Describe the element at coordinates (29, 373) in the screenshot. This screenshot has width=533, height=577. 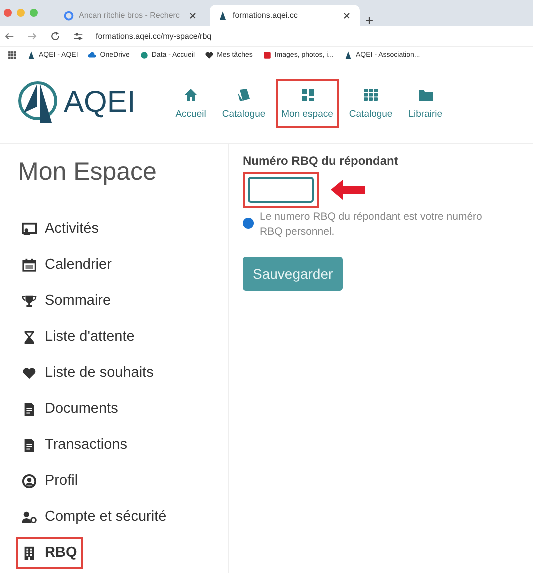
I see `heart-icon` at that location.